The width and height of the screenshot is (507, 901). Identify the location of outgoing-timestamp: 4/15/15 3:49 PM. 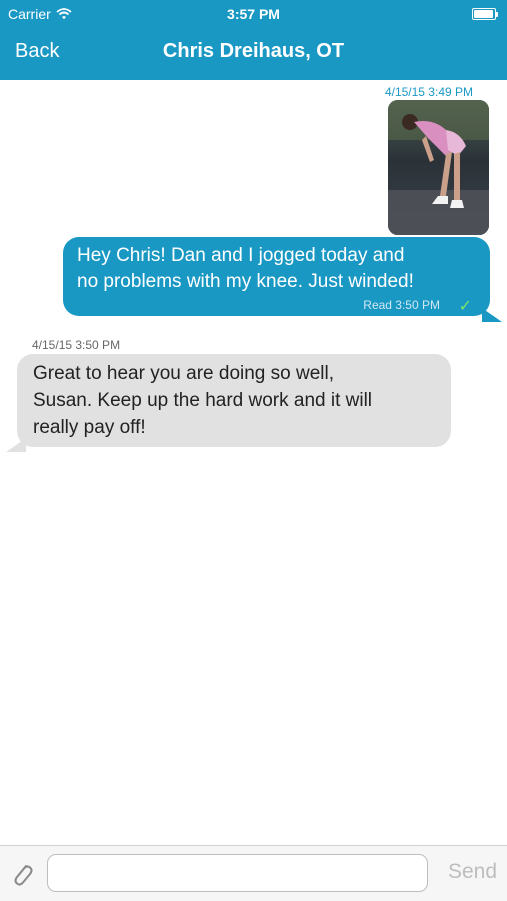
(428, 92).